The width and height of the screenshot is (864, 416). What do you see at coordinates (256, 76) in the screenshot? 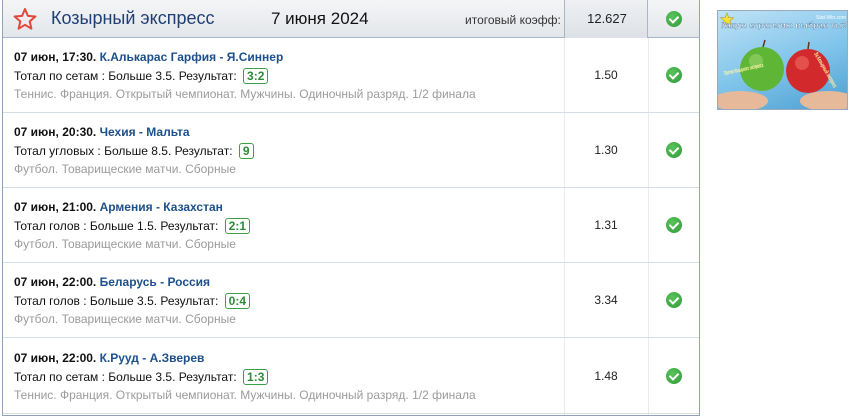
I see `event-result-badge: 3:2` at bounding box center [256, 76].